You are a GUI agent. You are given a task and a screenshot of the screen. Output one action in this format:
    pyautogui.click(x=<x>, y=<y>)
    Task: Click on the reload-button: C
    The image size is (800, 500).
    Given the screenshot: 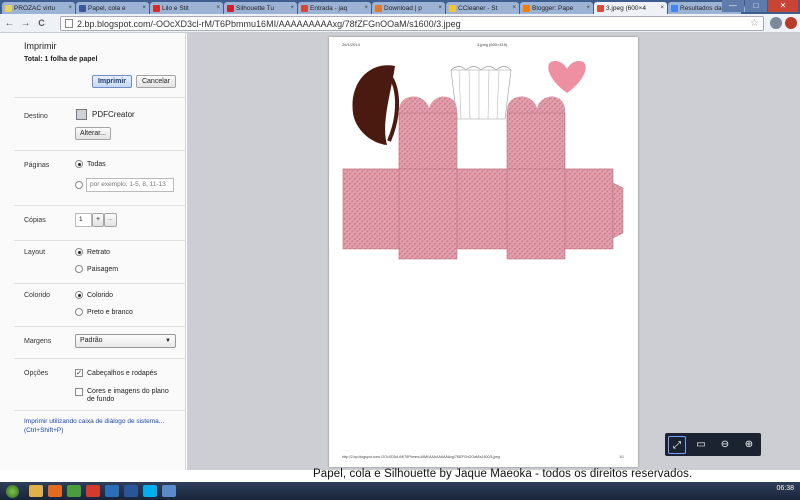 What is the action you would take?
    pyautogui.click(x=41, y=23)
    